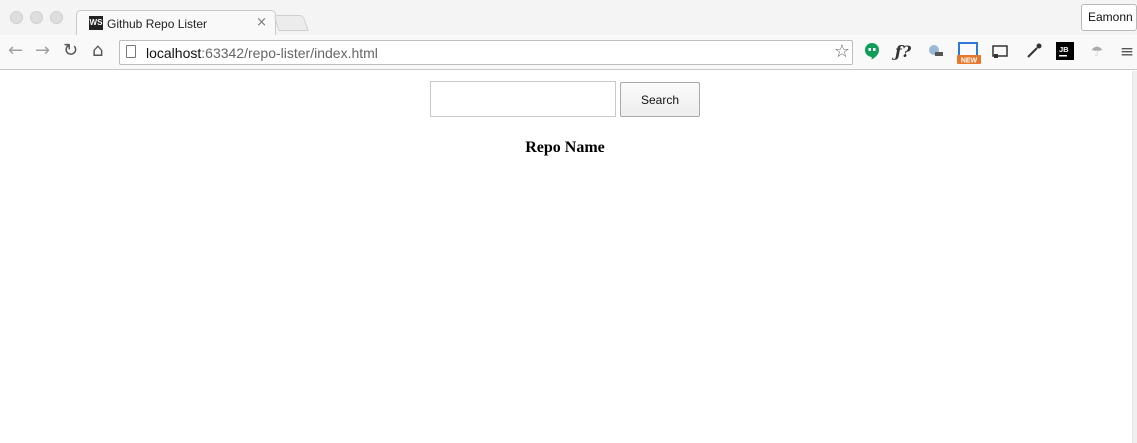 This screenshot has height=443, width=1137. What do you see at coordinates (96, 23) in the screenshot?
I see `webstorm-favicon-icon: WS` at bounding box center [96, 23].